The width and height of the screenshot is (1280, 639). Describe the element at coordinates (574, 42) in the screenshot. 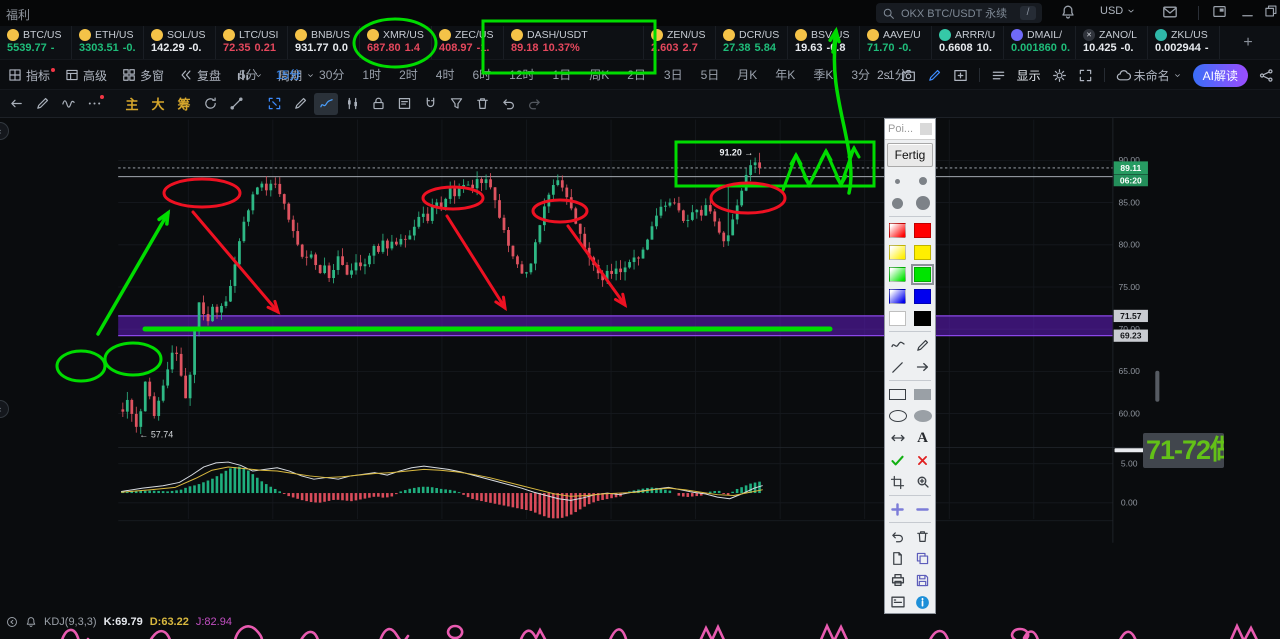

I see `ticker-item-dash-usdt: DASH/USDT 89.18 10.37%` at that location.